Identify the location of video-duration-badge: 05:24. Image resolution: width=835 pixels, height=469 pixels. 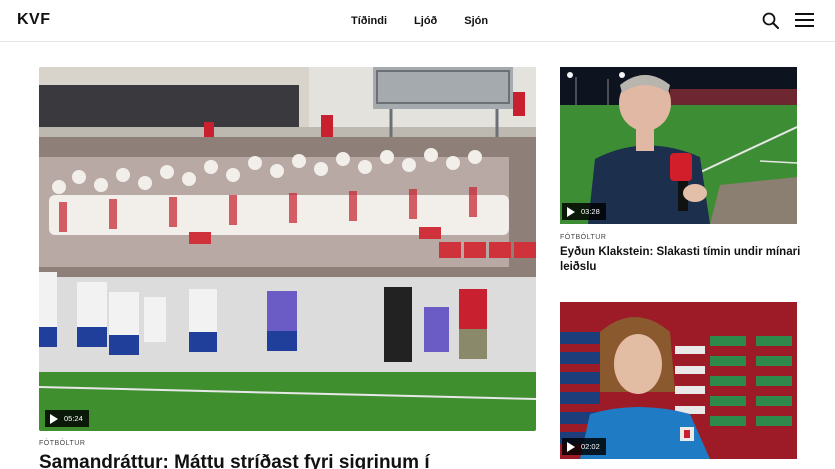
(67, 418).